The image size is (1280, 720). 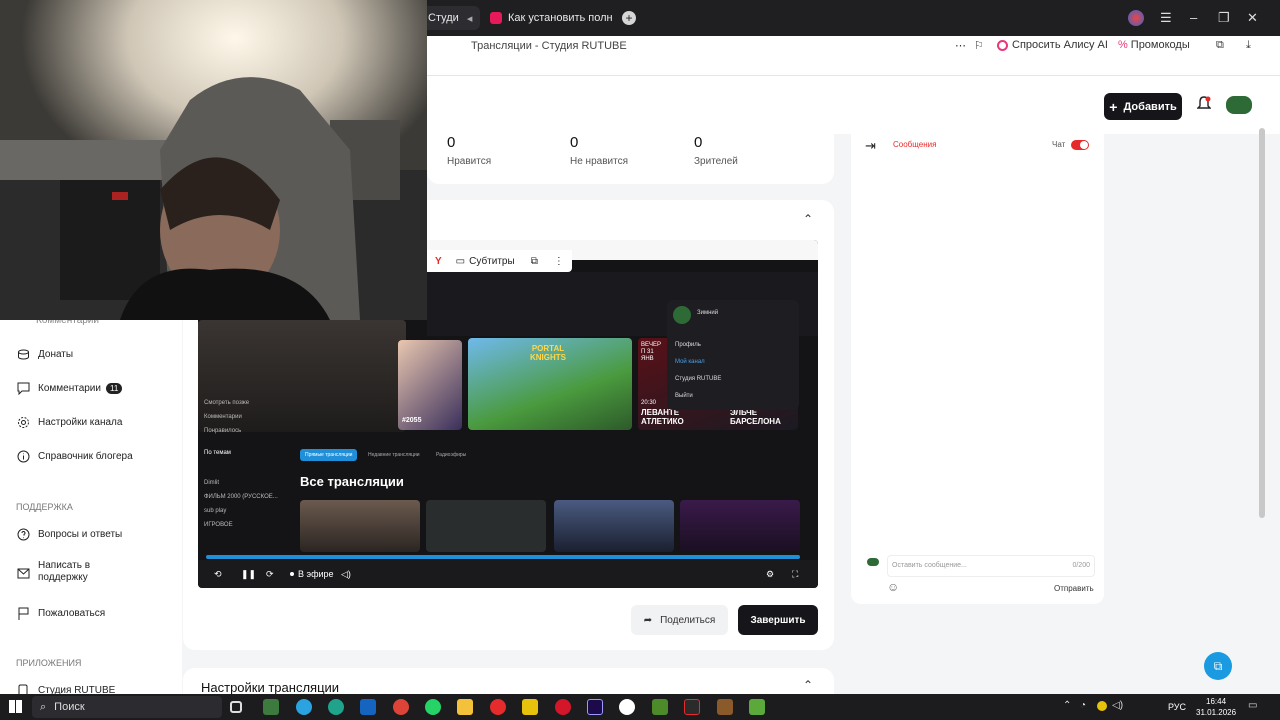 What do you see at coordinates (1166, 18) in the screenshot?
I see `menu-icon: ☰` at bounding box center [1166, 18].